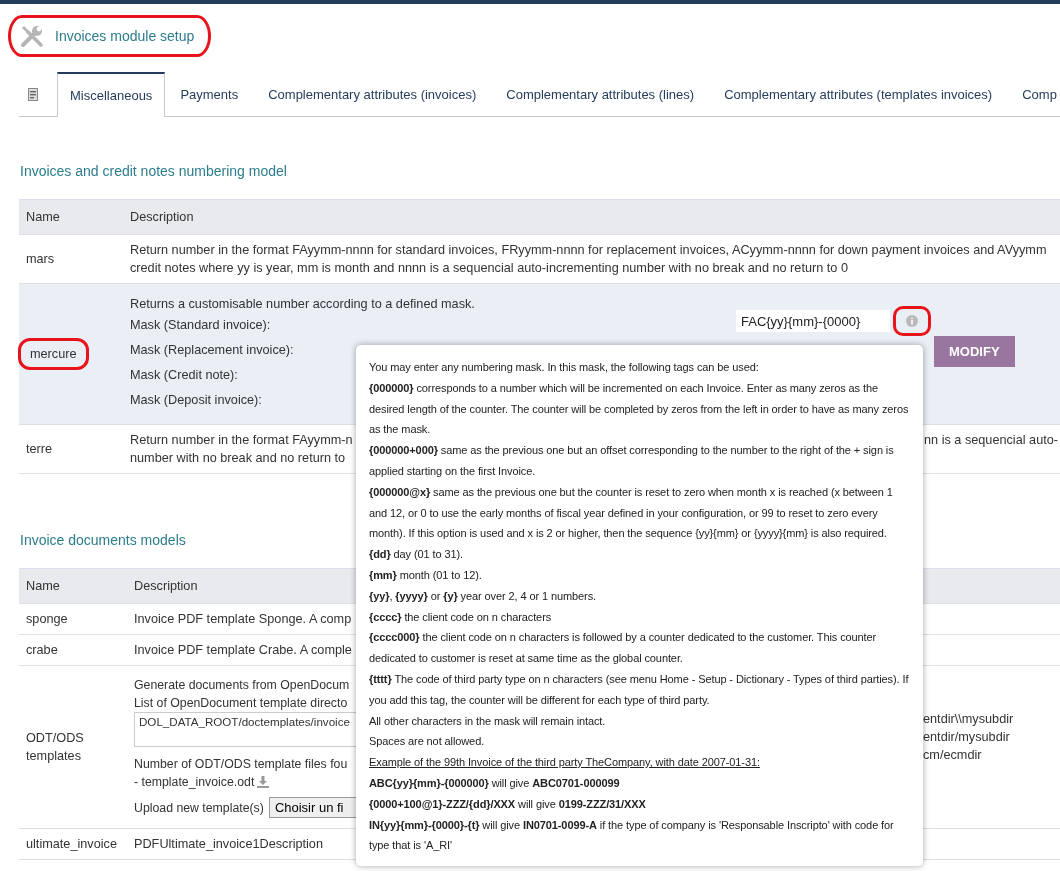 Image resolution: width=1060 pixels, height=871 pixels. Describe the element at coordinates (242, 685) in the screenshot. I see `description-text: Generate documents from OpenDocum` at that location.